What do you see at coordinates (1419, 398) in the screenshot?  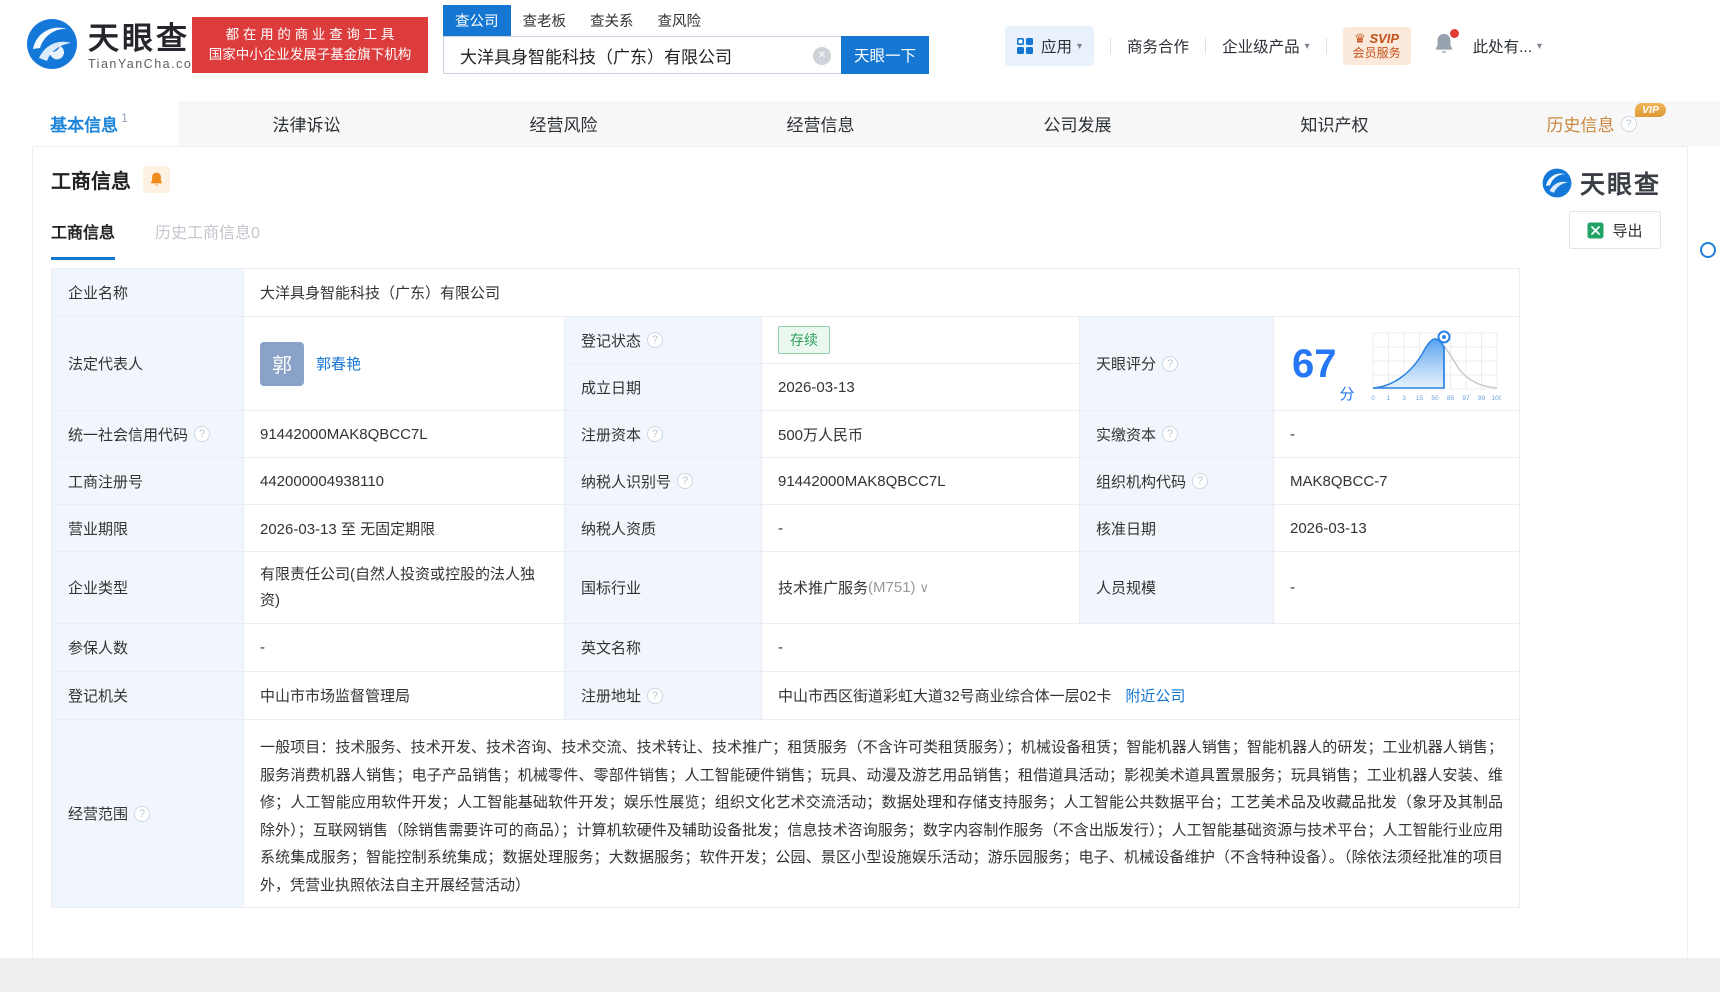 I see `svg-text: 15` at bounding box center [1419, 398].